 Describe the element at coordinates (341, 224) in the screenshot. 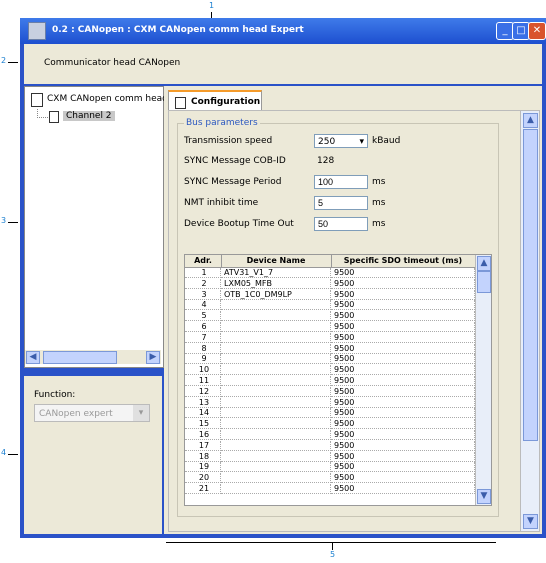

I see `bootup-timeout-input` at that location.